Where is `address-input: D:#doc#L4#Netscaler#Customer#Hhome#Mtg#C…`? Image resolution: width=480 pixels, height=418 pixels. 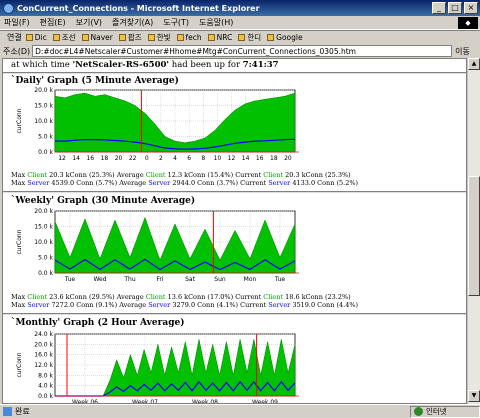 address-input: D:#doc#L4#Netscaler#Customer#Hhome#Mtg#C… is located at coordinates (242, 51).